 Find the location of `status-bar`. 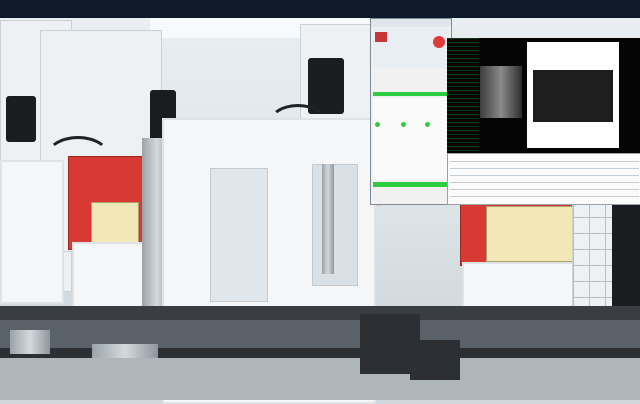

status-bar is located at coordinates (411, 94).